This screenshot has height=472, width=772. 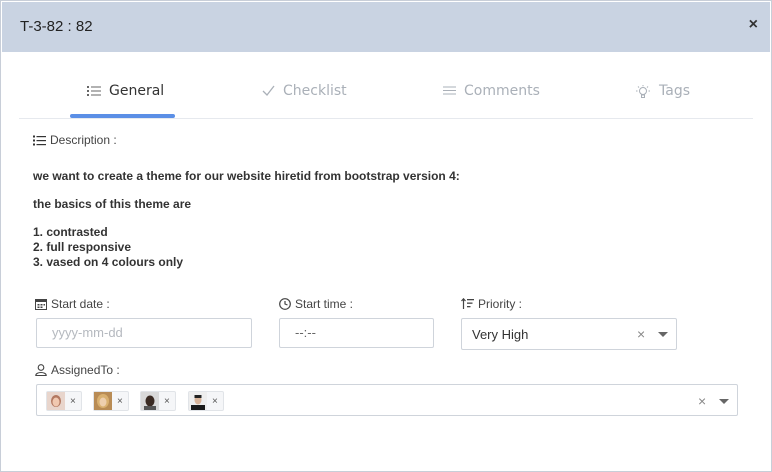 What do you see at coordinates (502, 91) in the screenshot?
I see `tab-comments-label: Comments` at bounding box center [502, 91].